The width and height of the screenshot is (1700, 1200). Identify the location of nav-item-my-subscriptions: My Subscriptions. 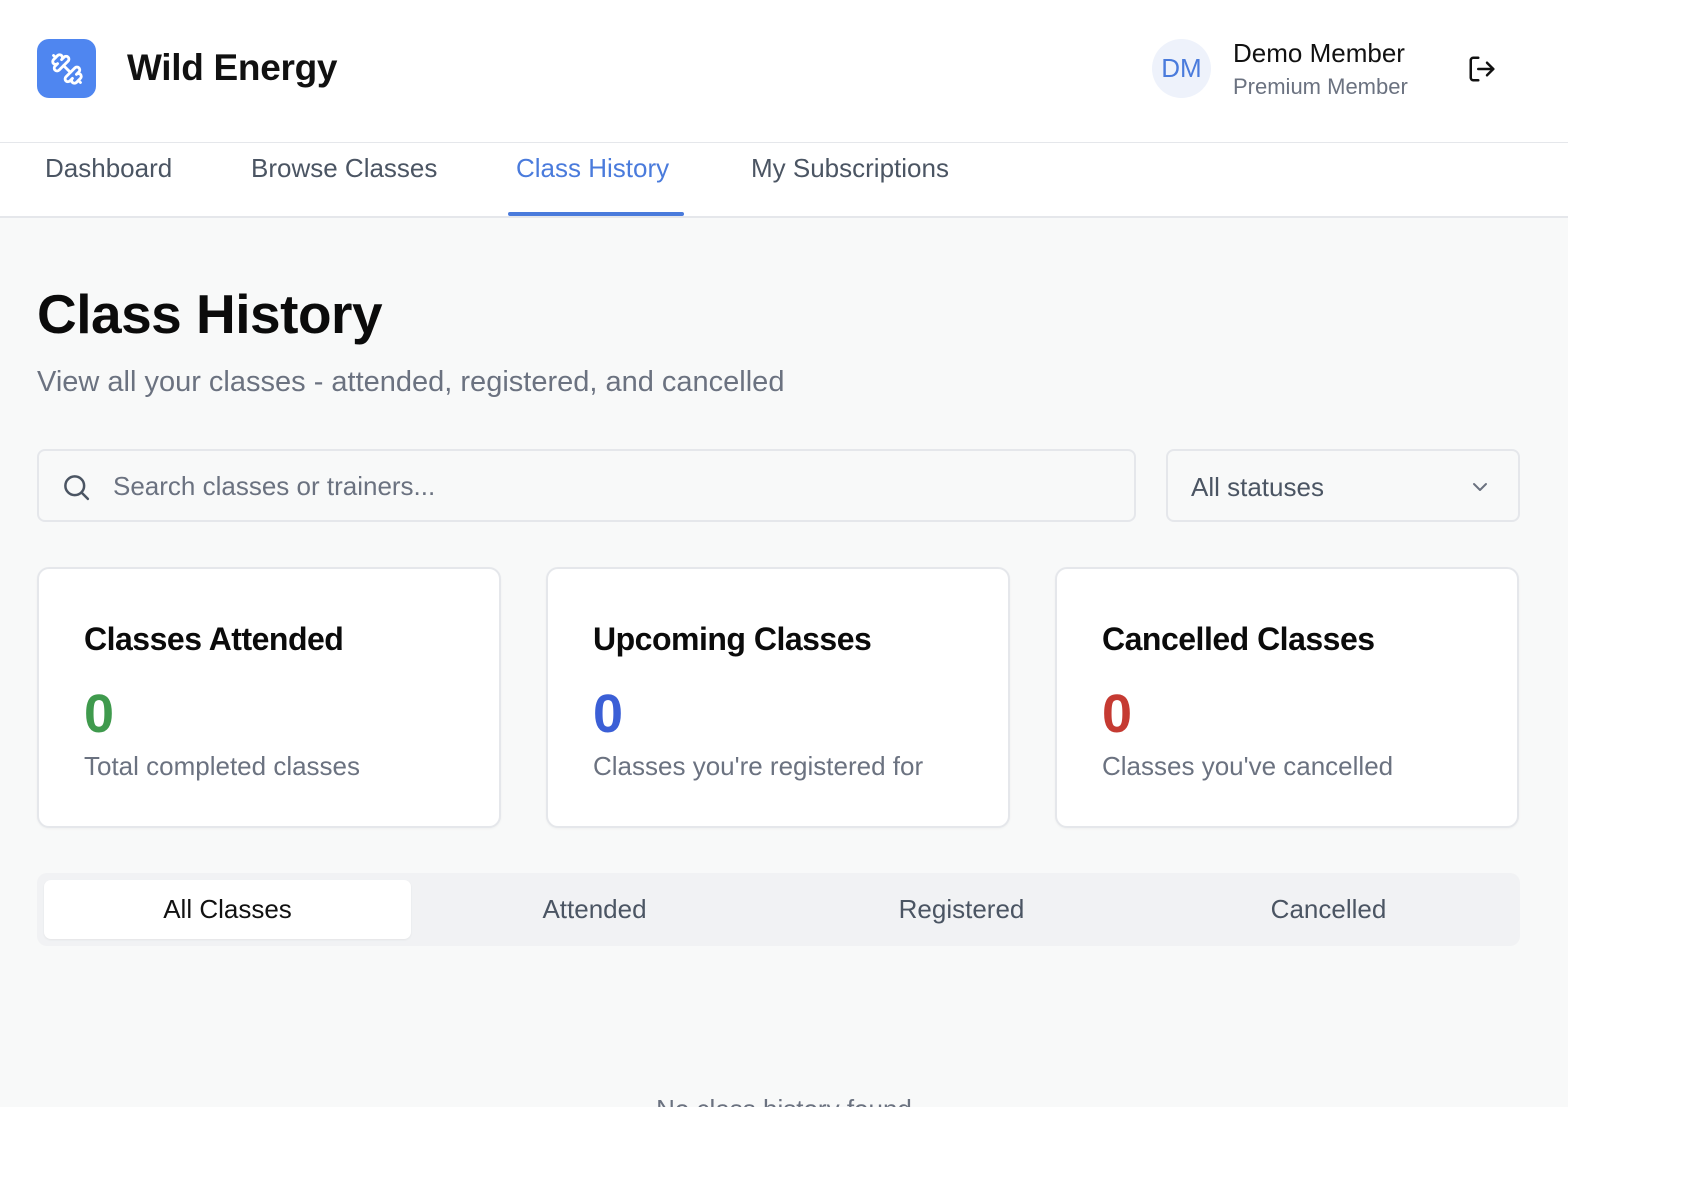
(850, 179).